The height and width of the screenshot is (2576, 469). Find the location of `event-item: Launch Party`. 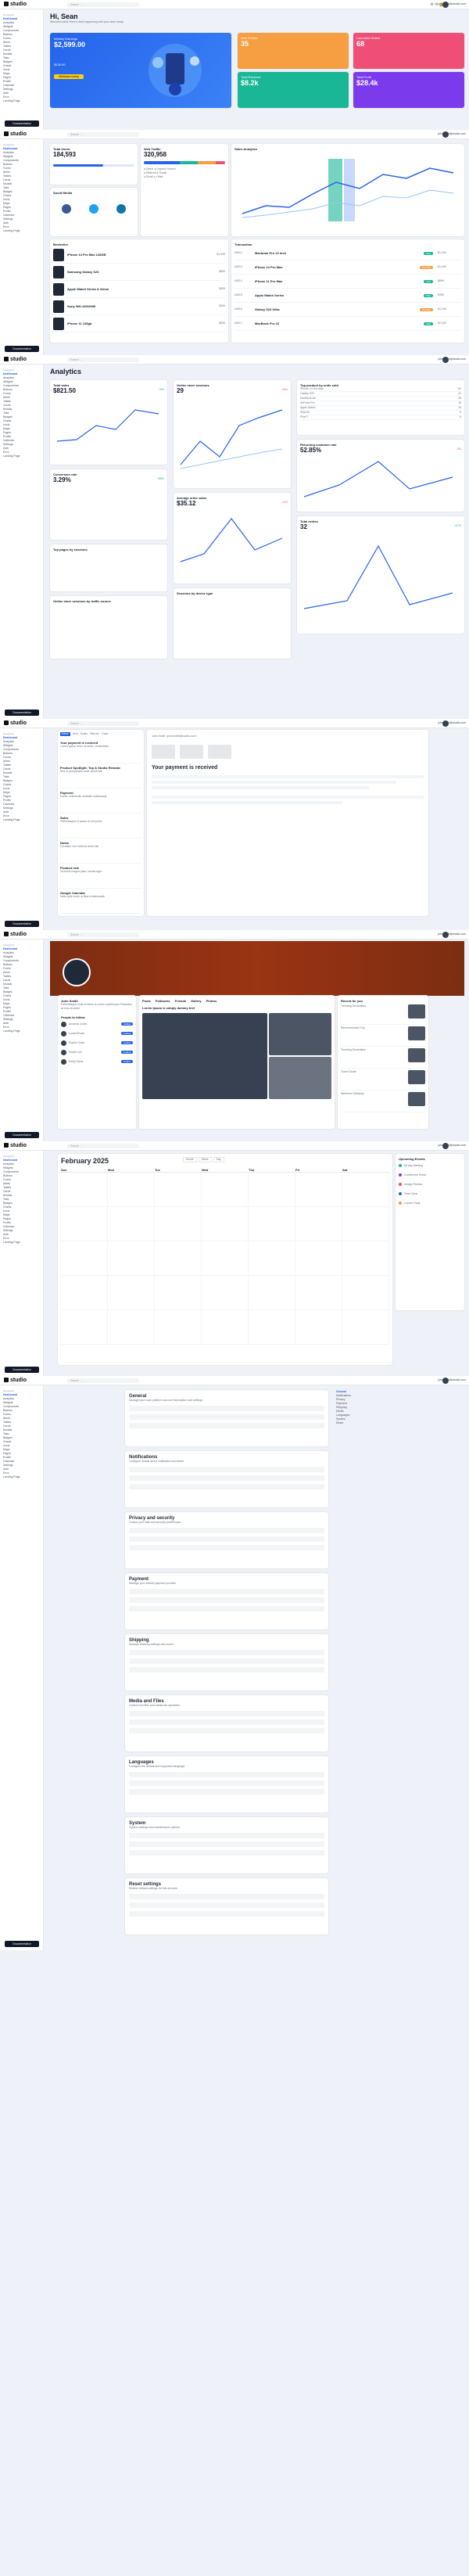

event-item: Launch Party is located at coordinates (430, 1203).